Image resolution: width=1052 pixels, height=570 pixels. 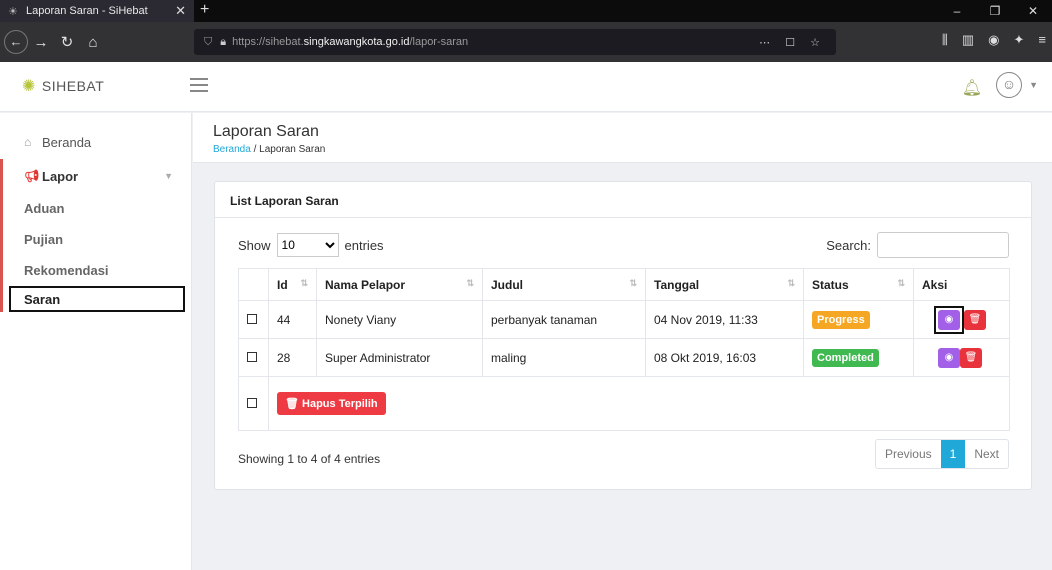 I want to click on search-input, so click(x=943, y=245).